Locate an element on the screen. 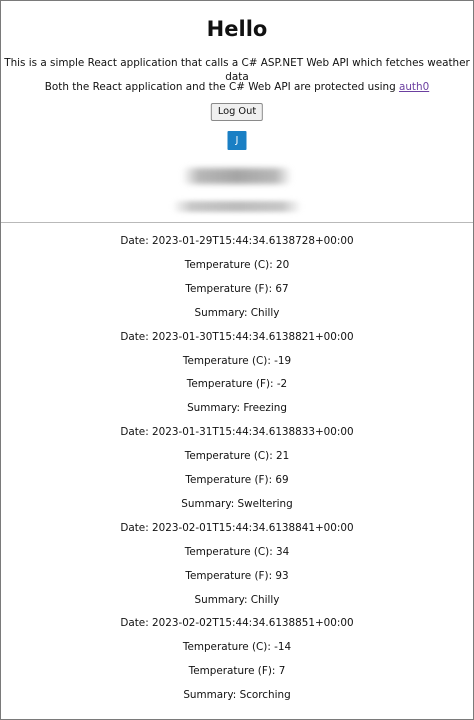 The image size is (474, 720). forecast-temp-c: Temperature (C): -14 is located at coordinates (237, 647).